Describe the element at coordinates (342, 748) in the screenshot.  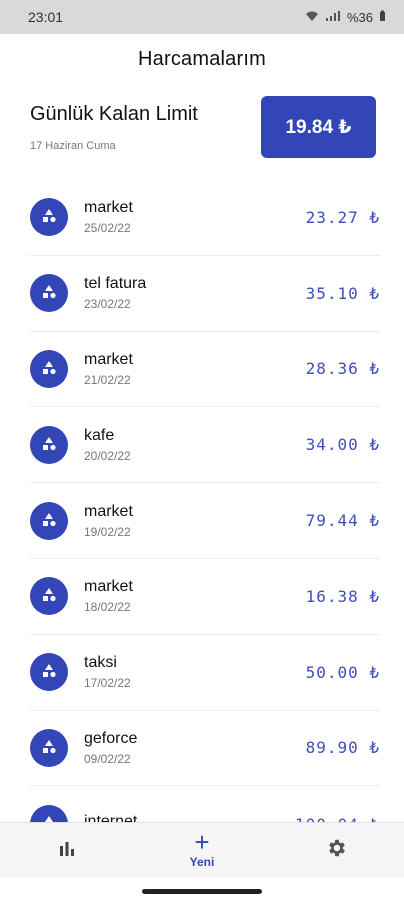
I see `expense-amount: 89.90 ₺` at that location.